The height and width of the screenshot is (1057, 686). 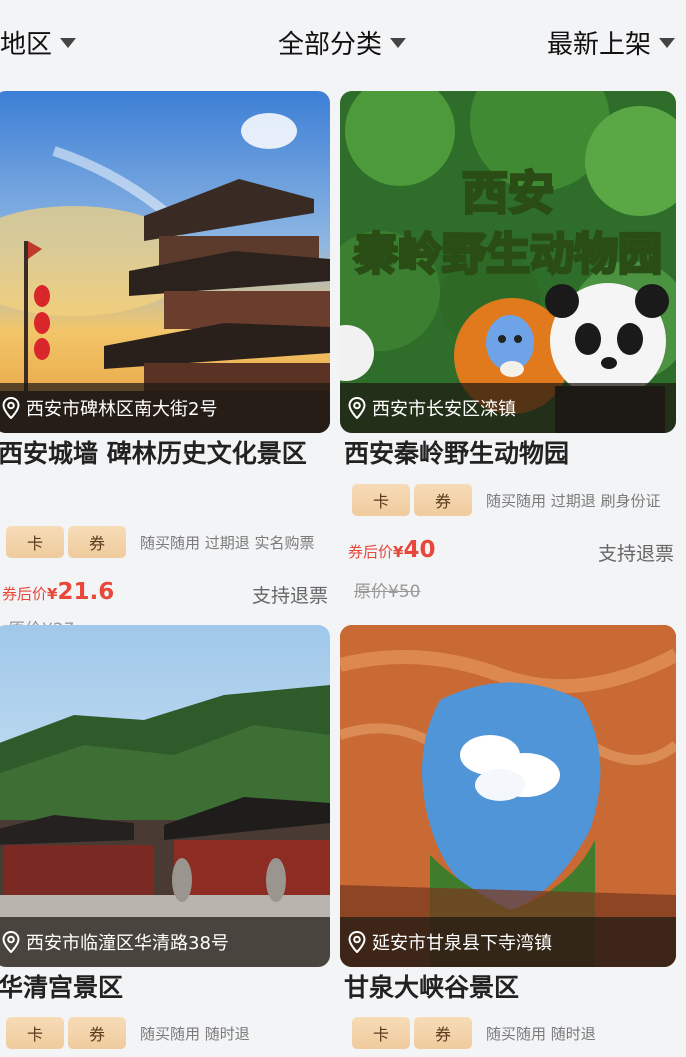 I want to click on address-text: 西安市临潼区华清路38号, so click(x=127, y=943).